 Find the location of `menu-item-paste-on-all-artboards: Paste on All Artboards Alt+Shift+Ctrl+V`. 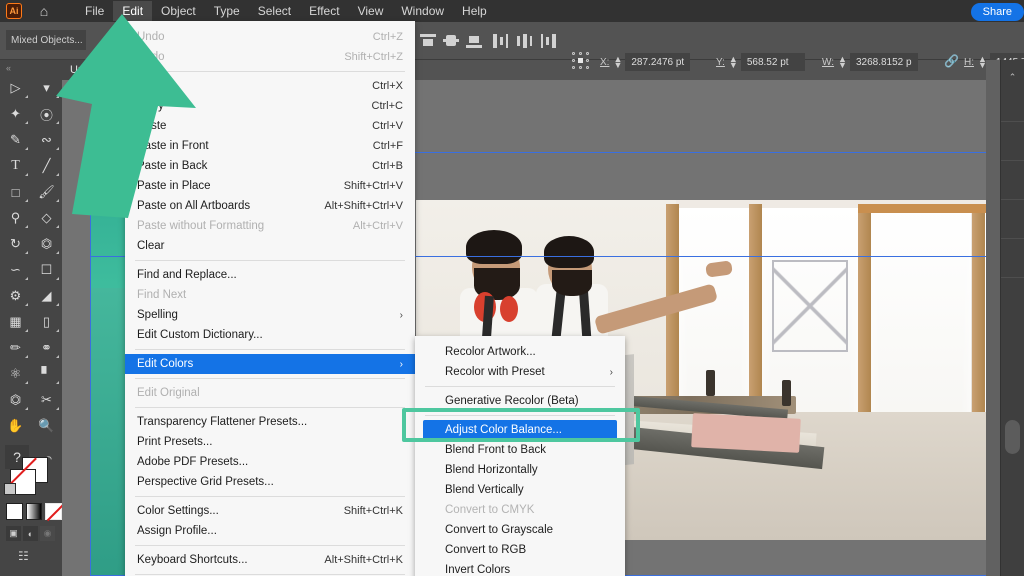

menu-item-paste-on-all-artboards: Paste on All Artboards Alt+Shift+Ctrl+V is located at coordinates (270, 206).